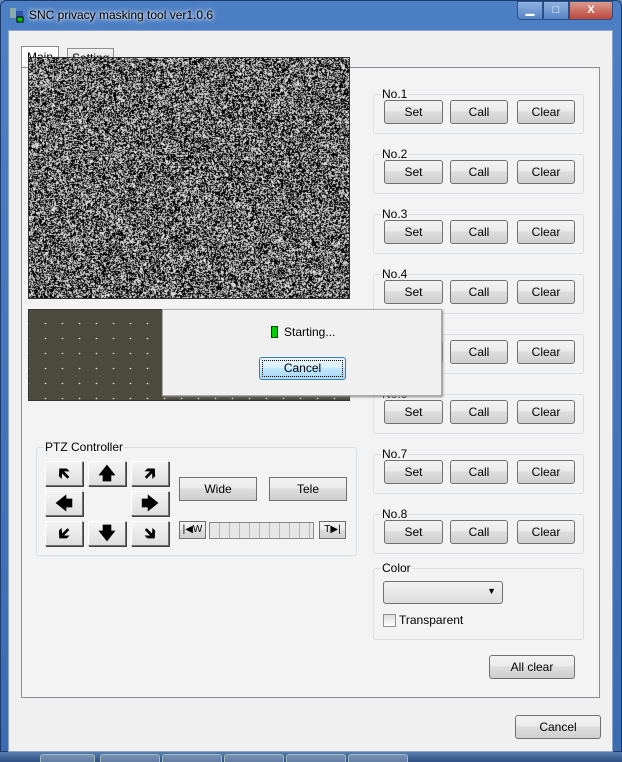  I want to click on progress-dialog: Starting... Cancel, so click(302, 352).